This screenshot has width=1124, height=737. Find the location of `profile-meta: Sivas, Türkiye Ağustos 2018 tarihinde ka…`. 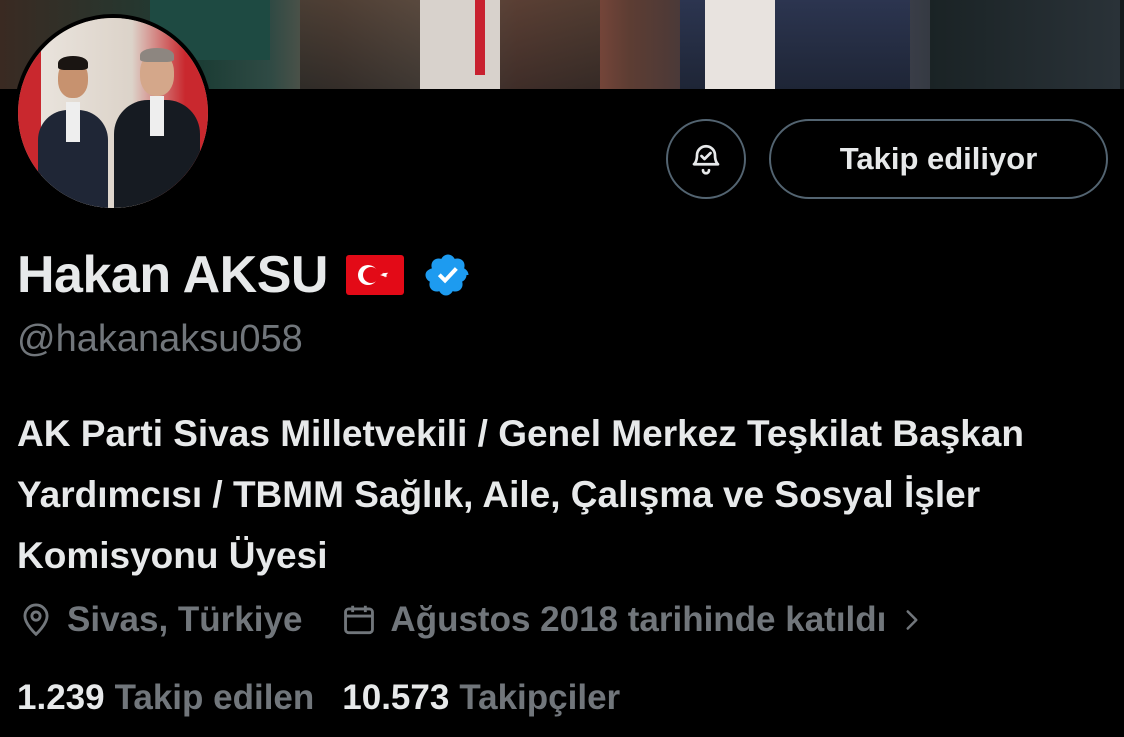

profile-meta: Sivas, Türkiye Ağustos 2018 tarihinde ka… is located at coordinates (470, 620).